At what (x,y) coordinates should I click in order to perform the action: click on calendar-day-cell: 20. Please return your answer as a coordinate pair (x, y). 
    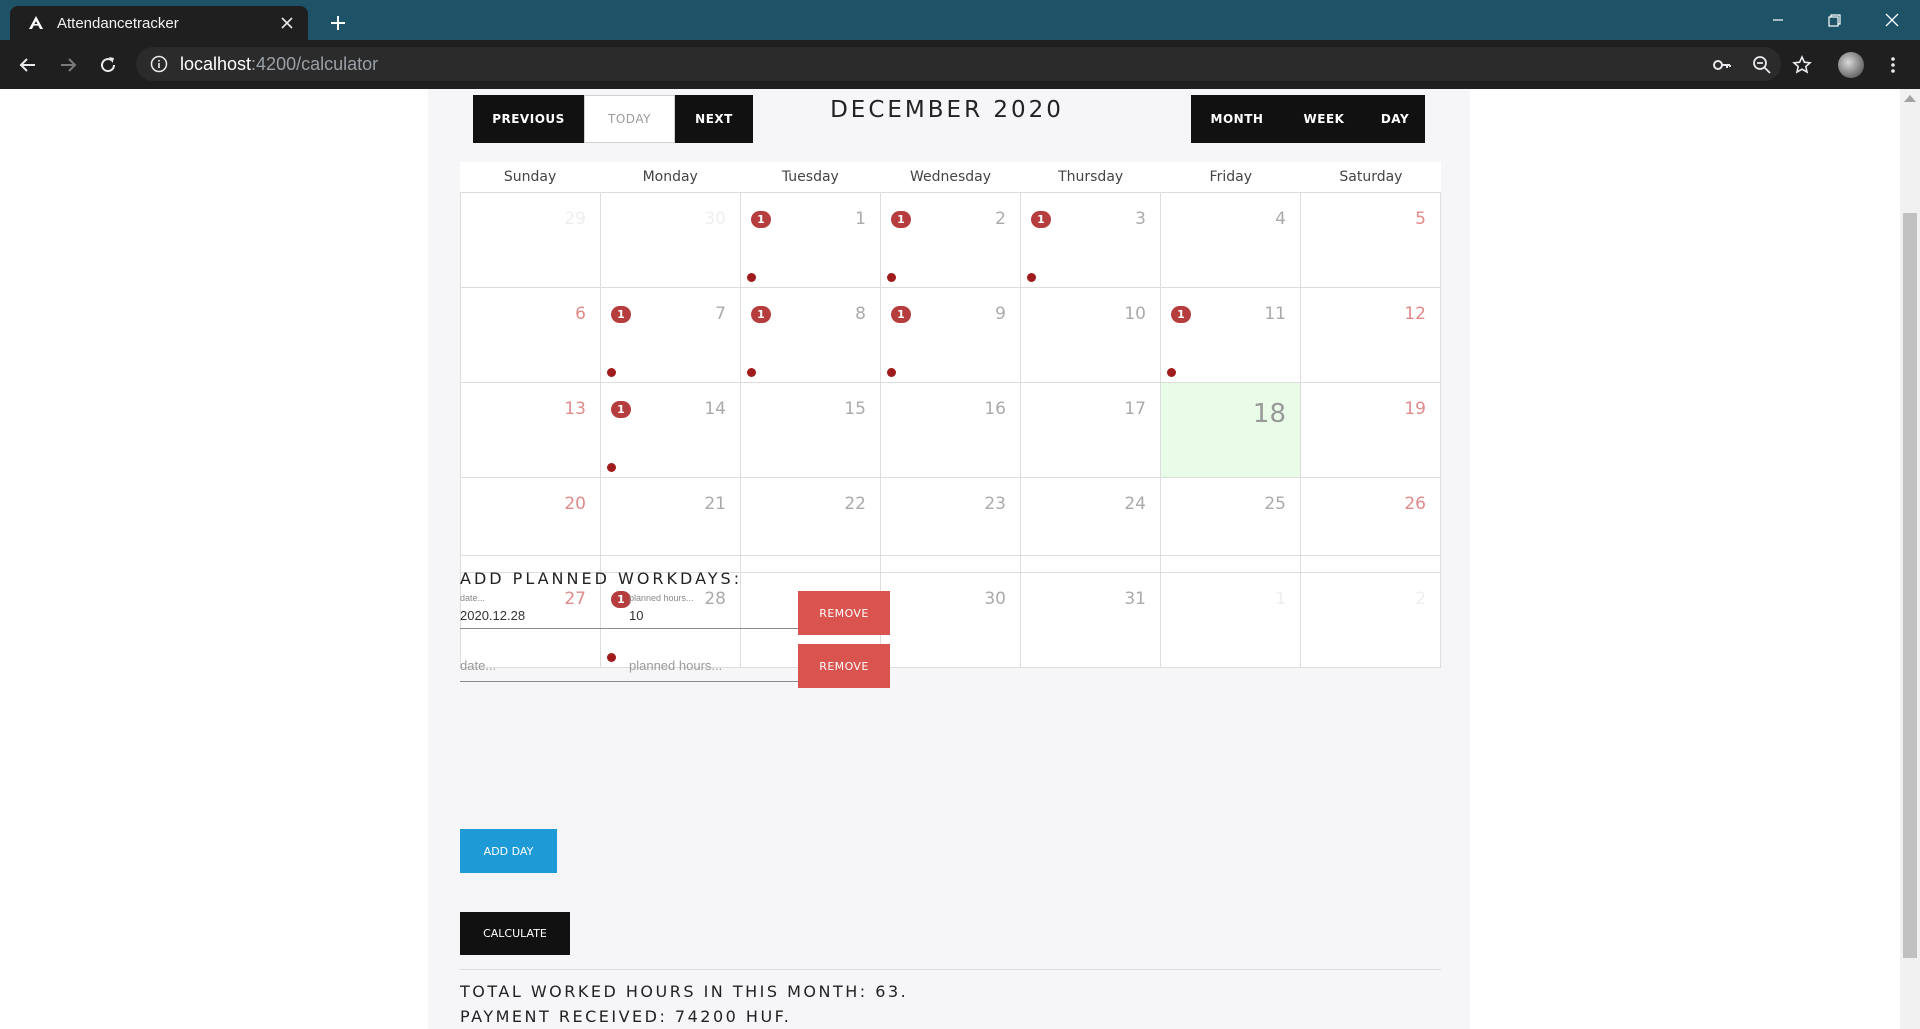
    Looking at the image, I should click on (531, 525).